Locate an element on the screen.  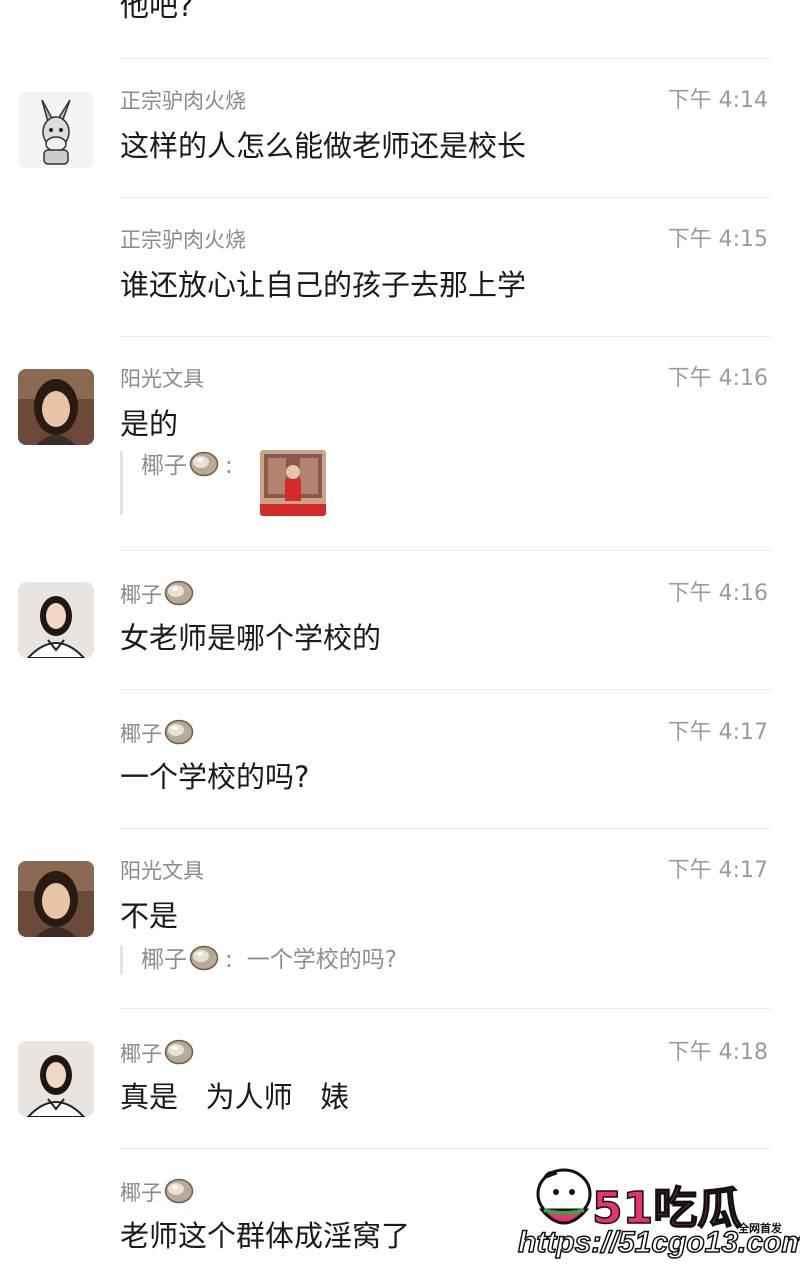
watermark-url: https://51cgo13.com is located at coordinates (658, 1242).